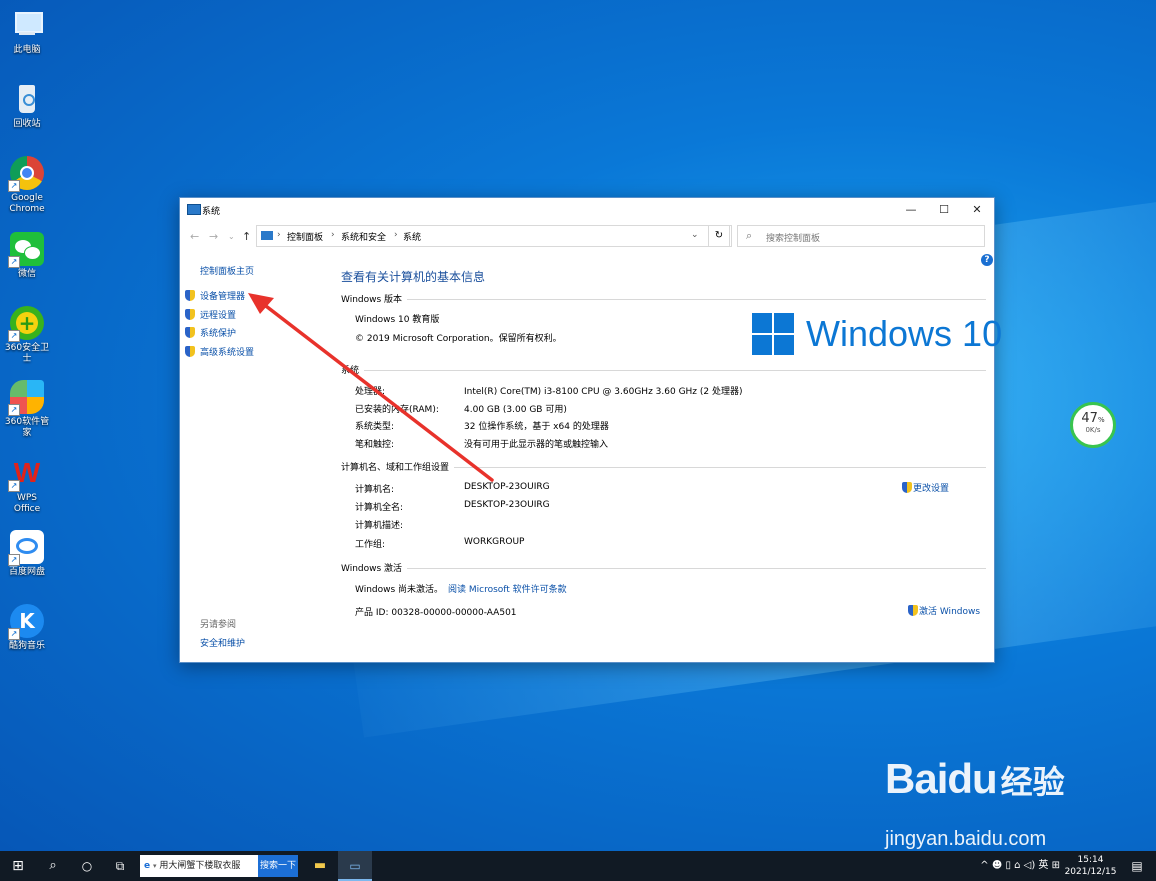  What do you see at coordinates (793, 239) in the screenshot?
I see `search-placeholder: 搜索控制面板` at bounding box center [793, 239].